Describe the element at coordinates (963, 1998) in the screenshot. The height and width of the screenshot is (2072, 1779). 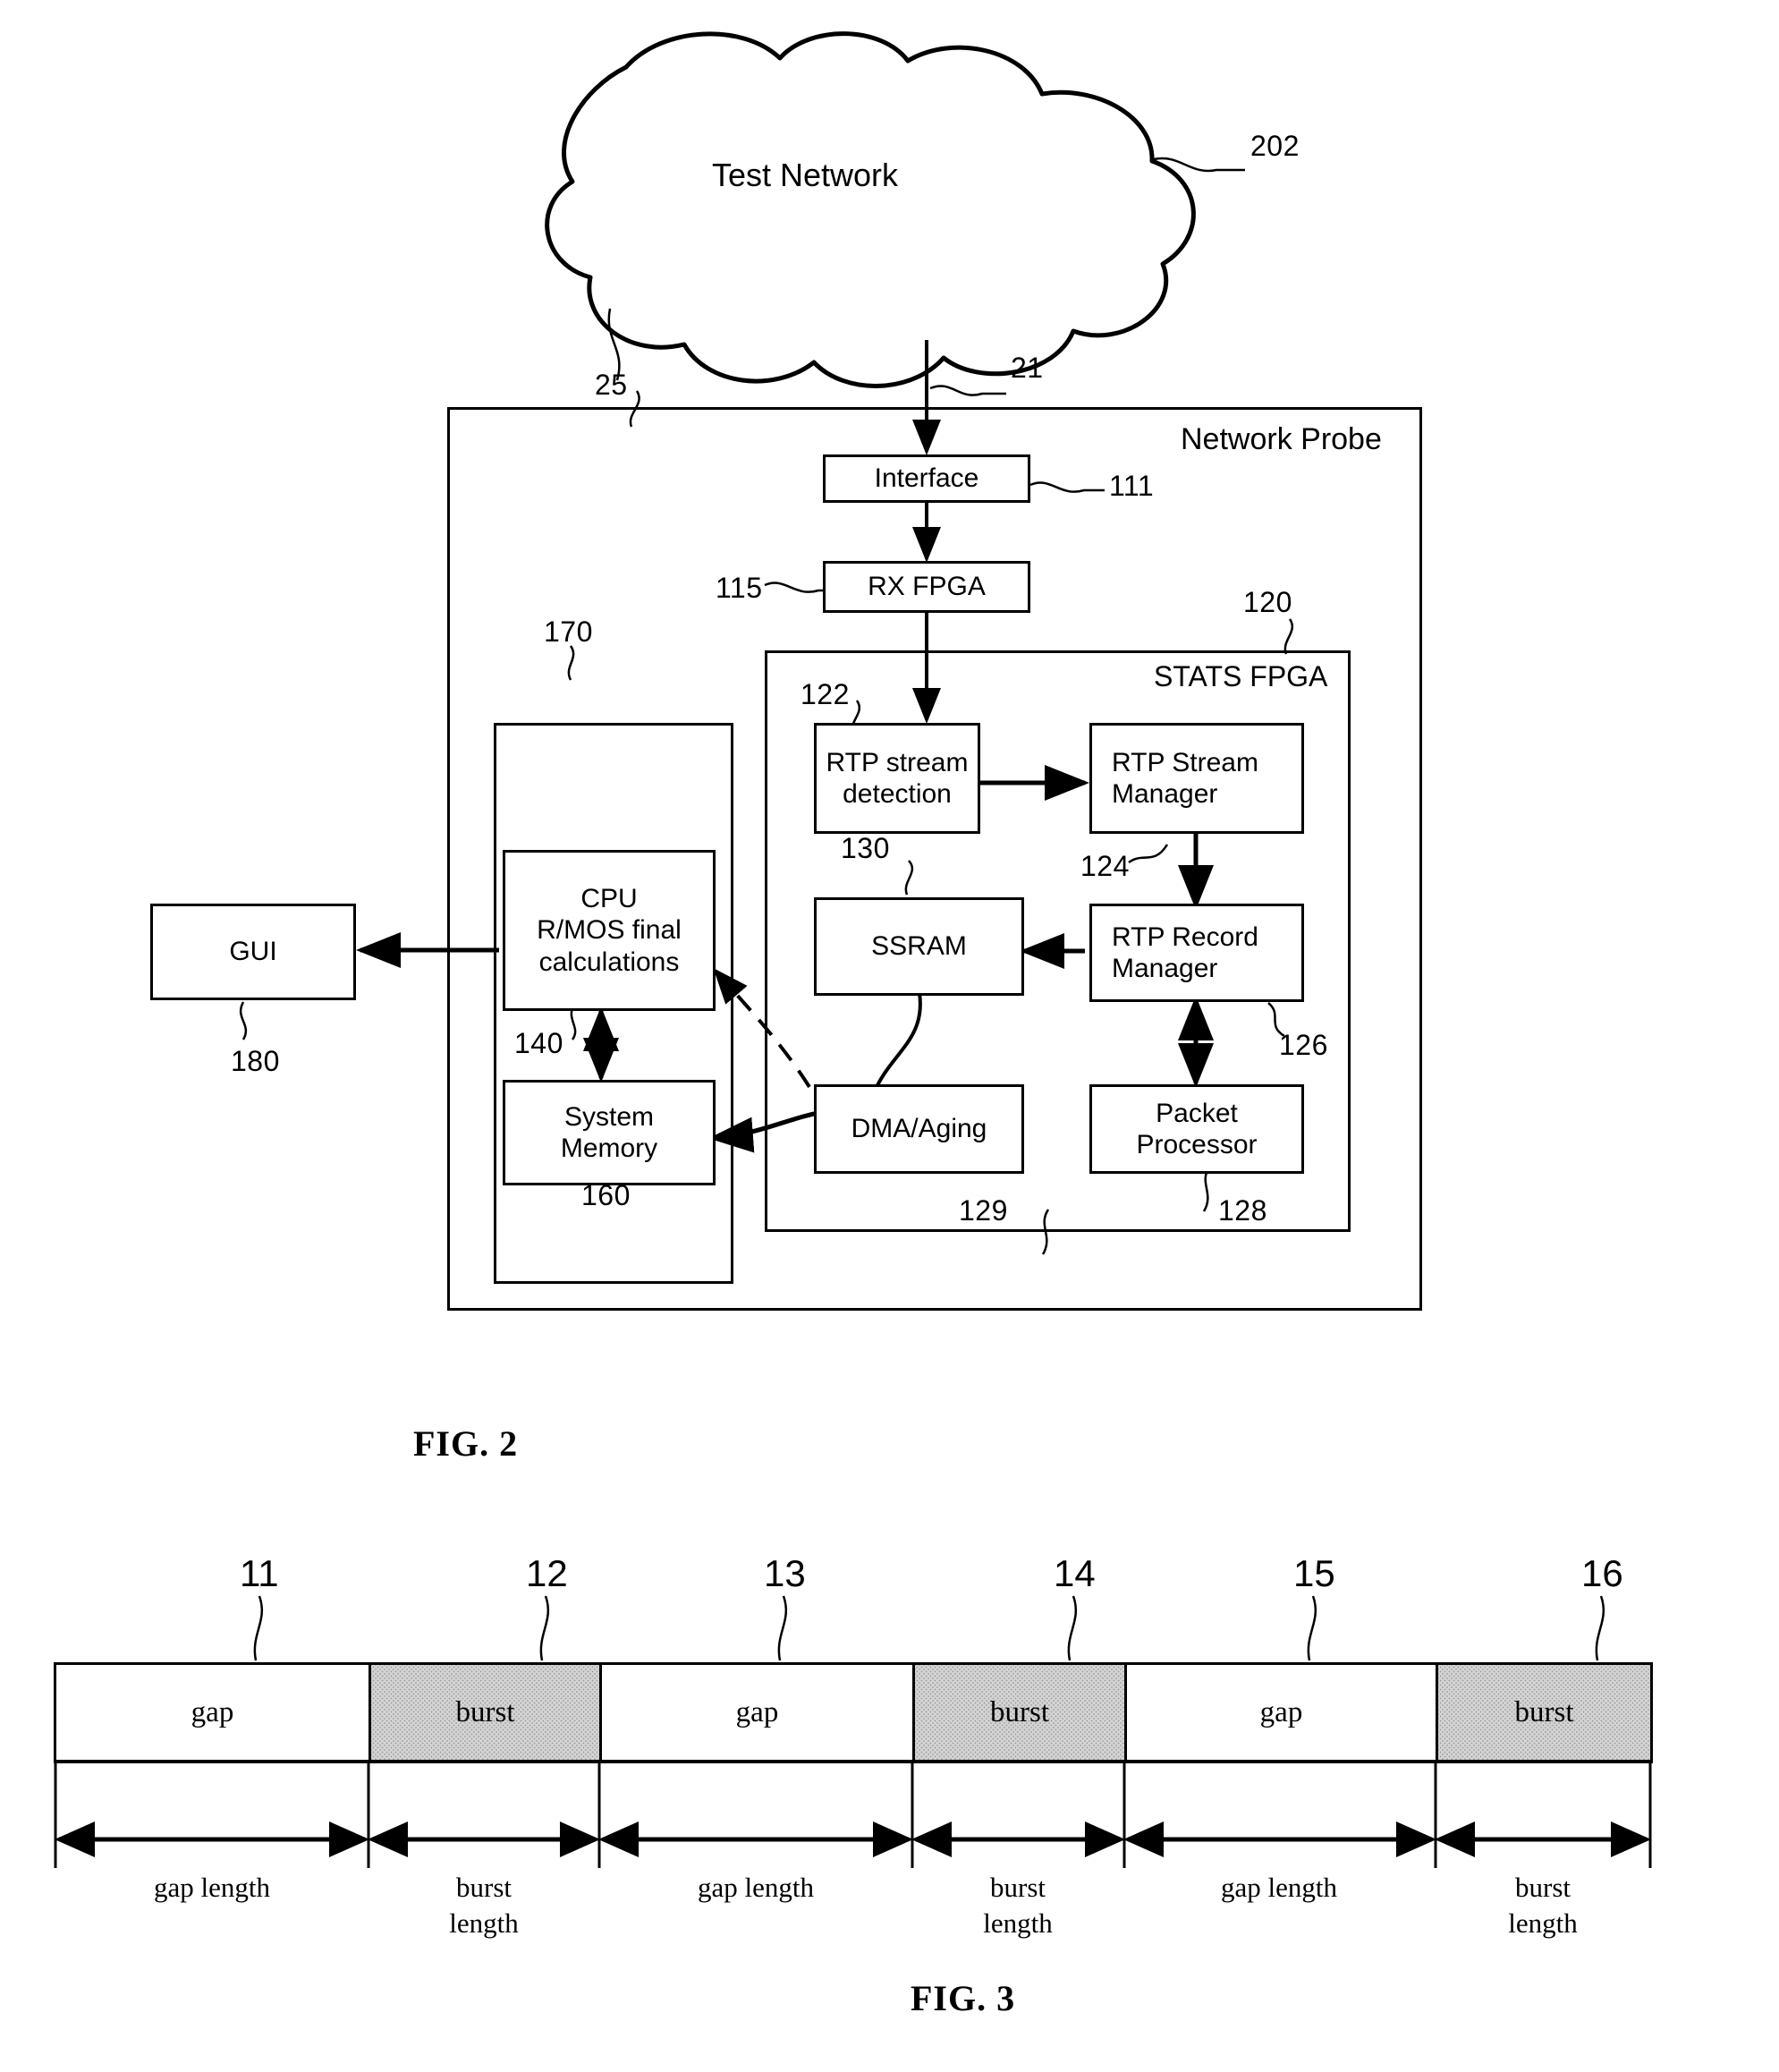
I see `fig3-caption: FIG. 3` at that location.